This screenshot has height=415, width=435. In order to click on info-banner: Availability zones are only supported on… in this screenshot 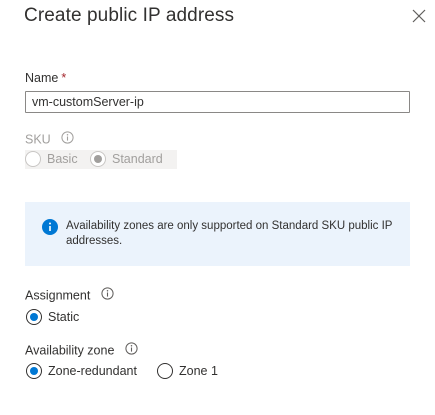, I will do `click(217, 234)`.